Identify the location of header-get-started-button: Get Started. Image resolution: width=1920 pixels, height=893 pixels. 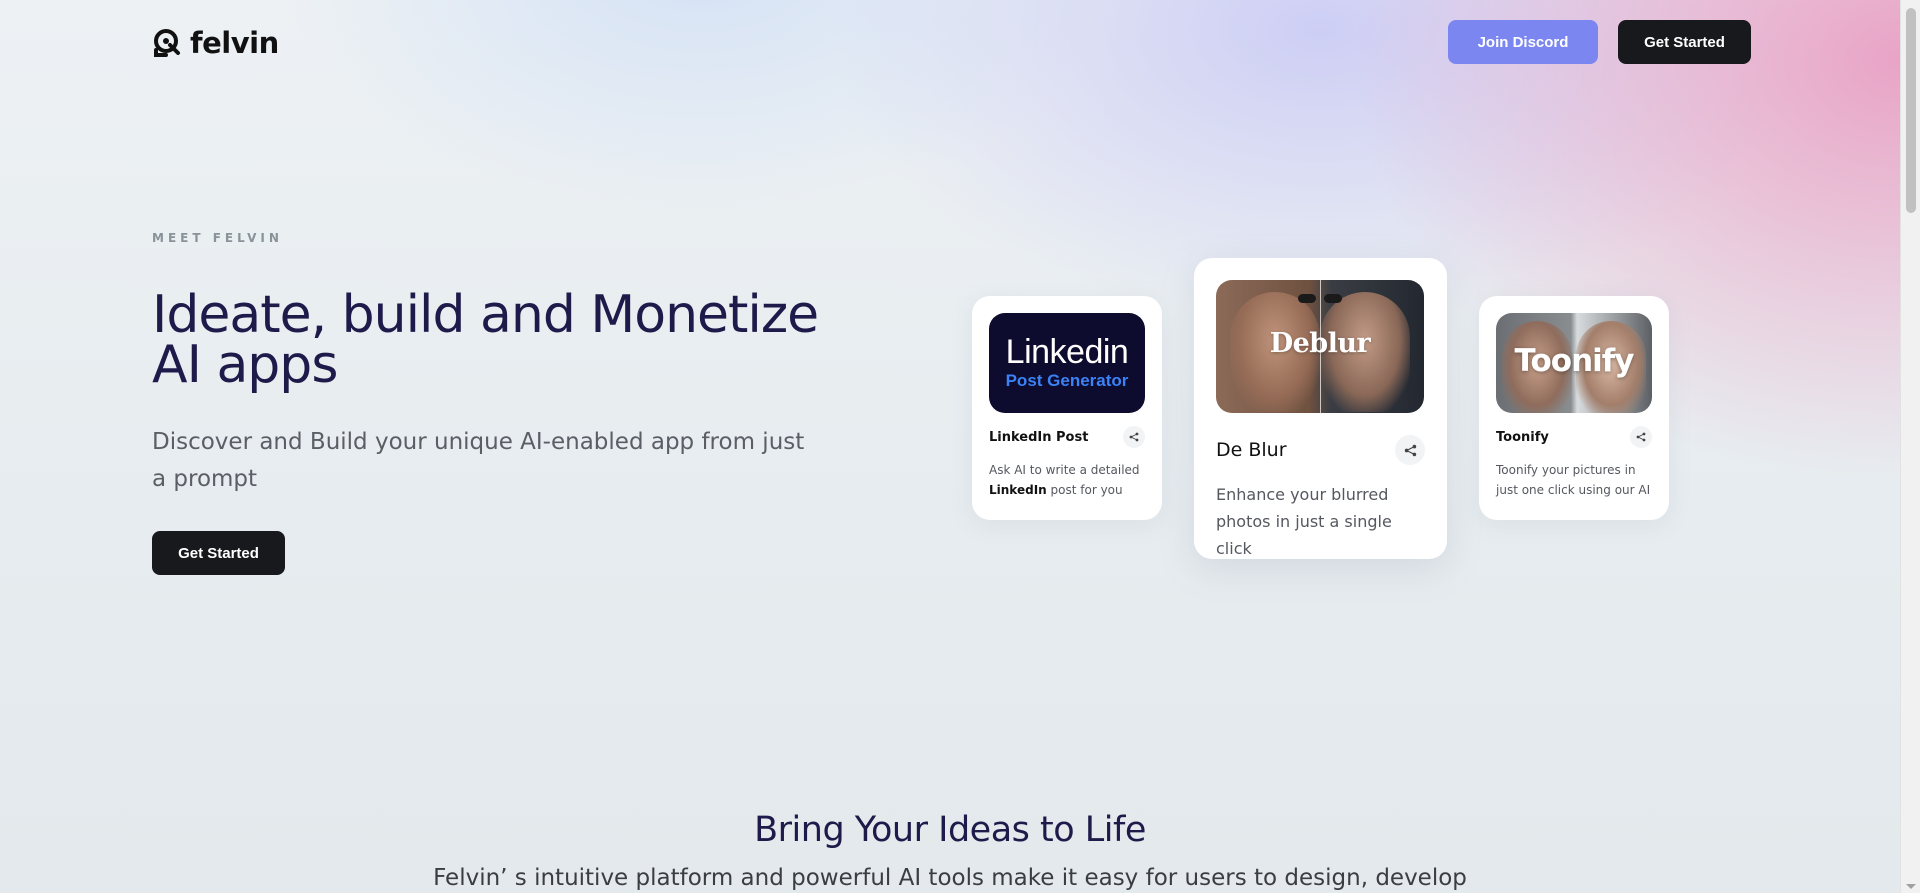
(1684, 42).